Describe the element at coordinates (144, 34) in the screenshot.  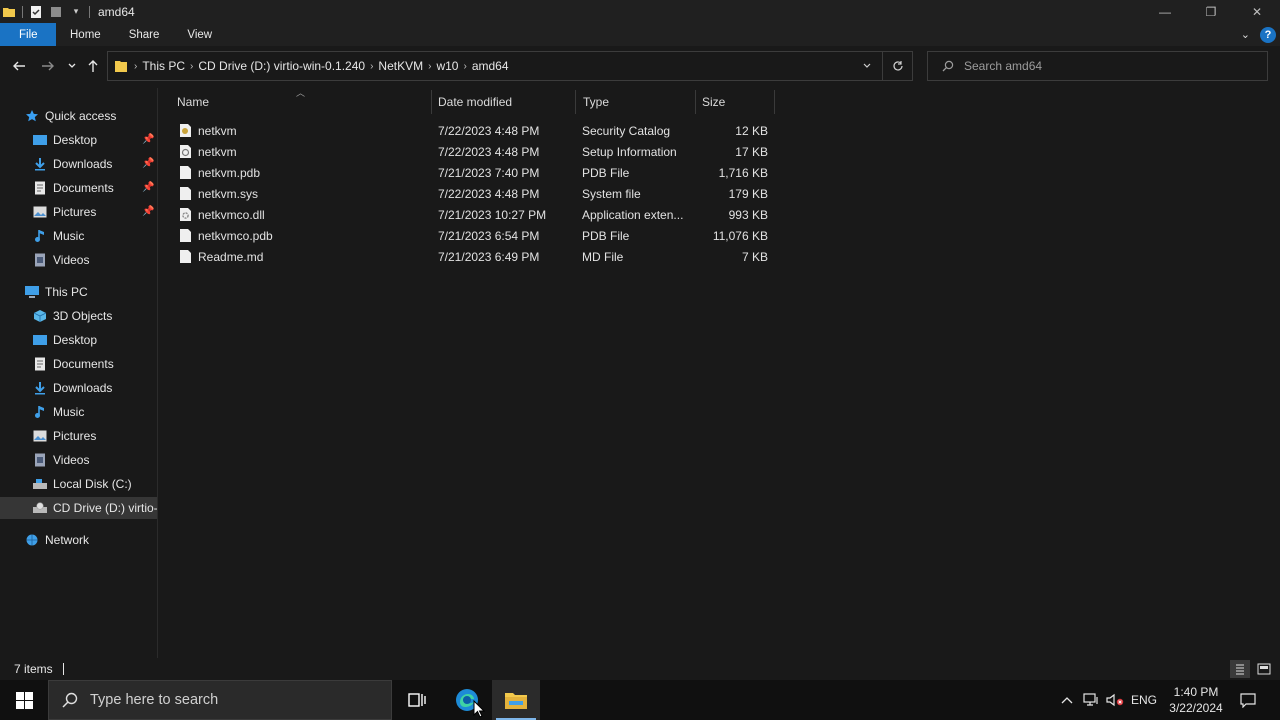
I see `tab-share: Share` at that location.